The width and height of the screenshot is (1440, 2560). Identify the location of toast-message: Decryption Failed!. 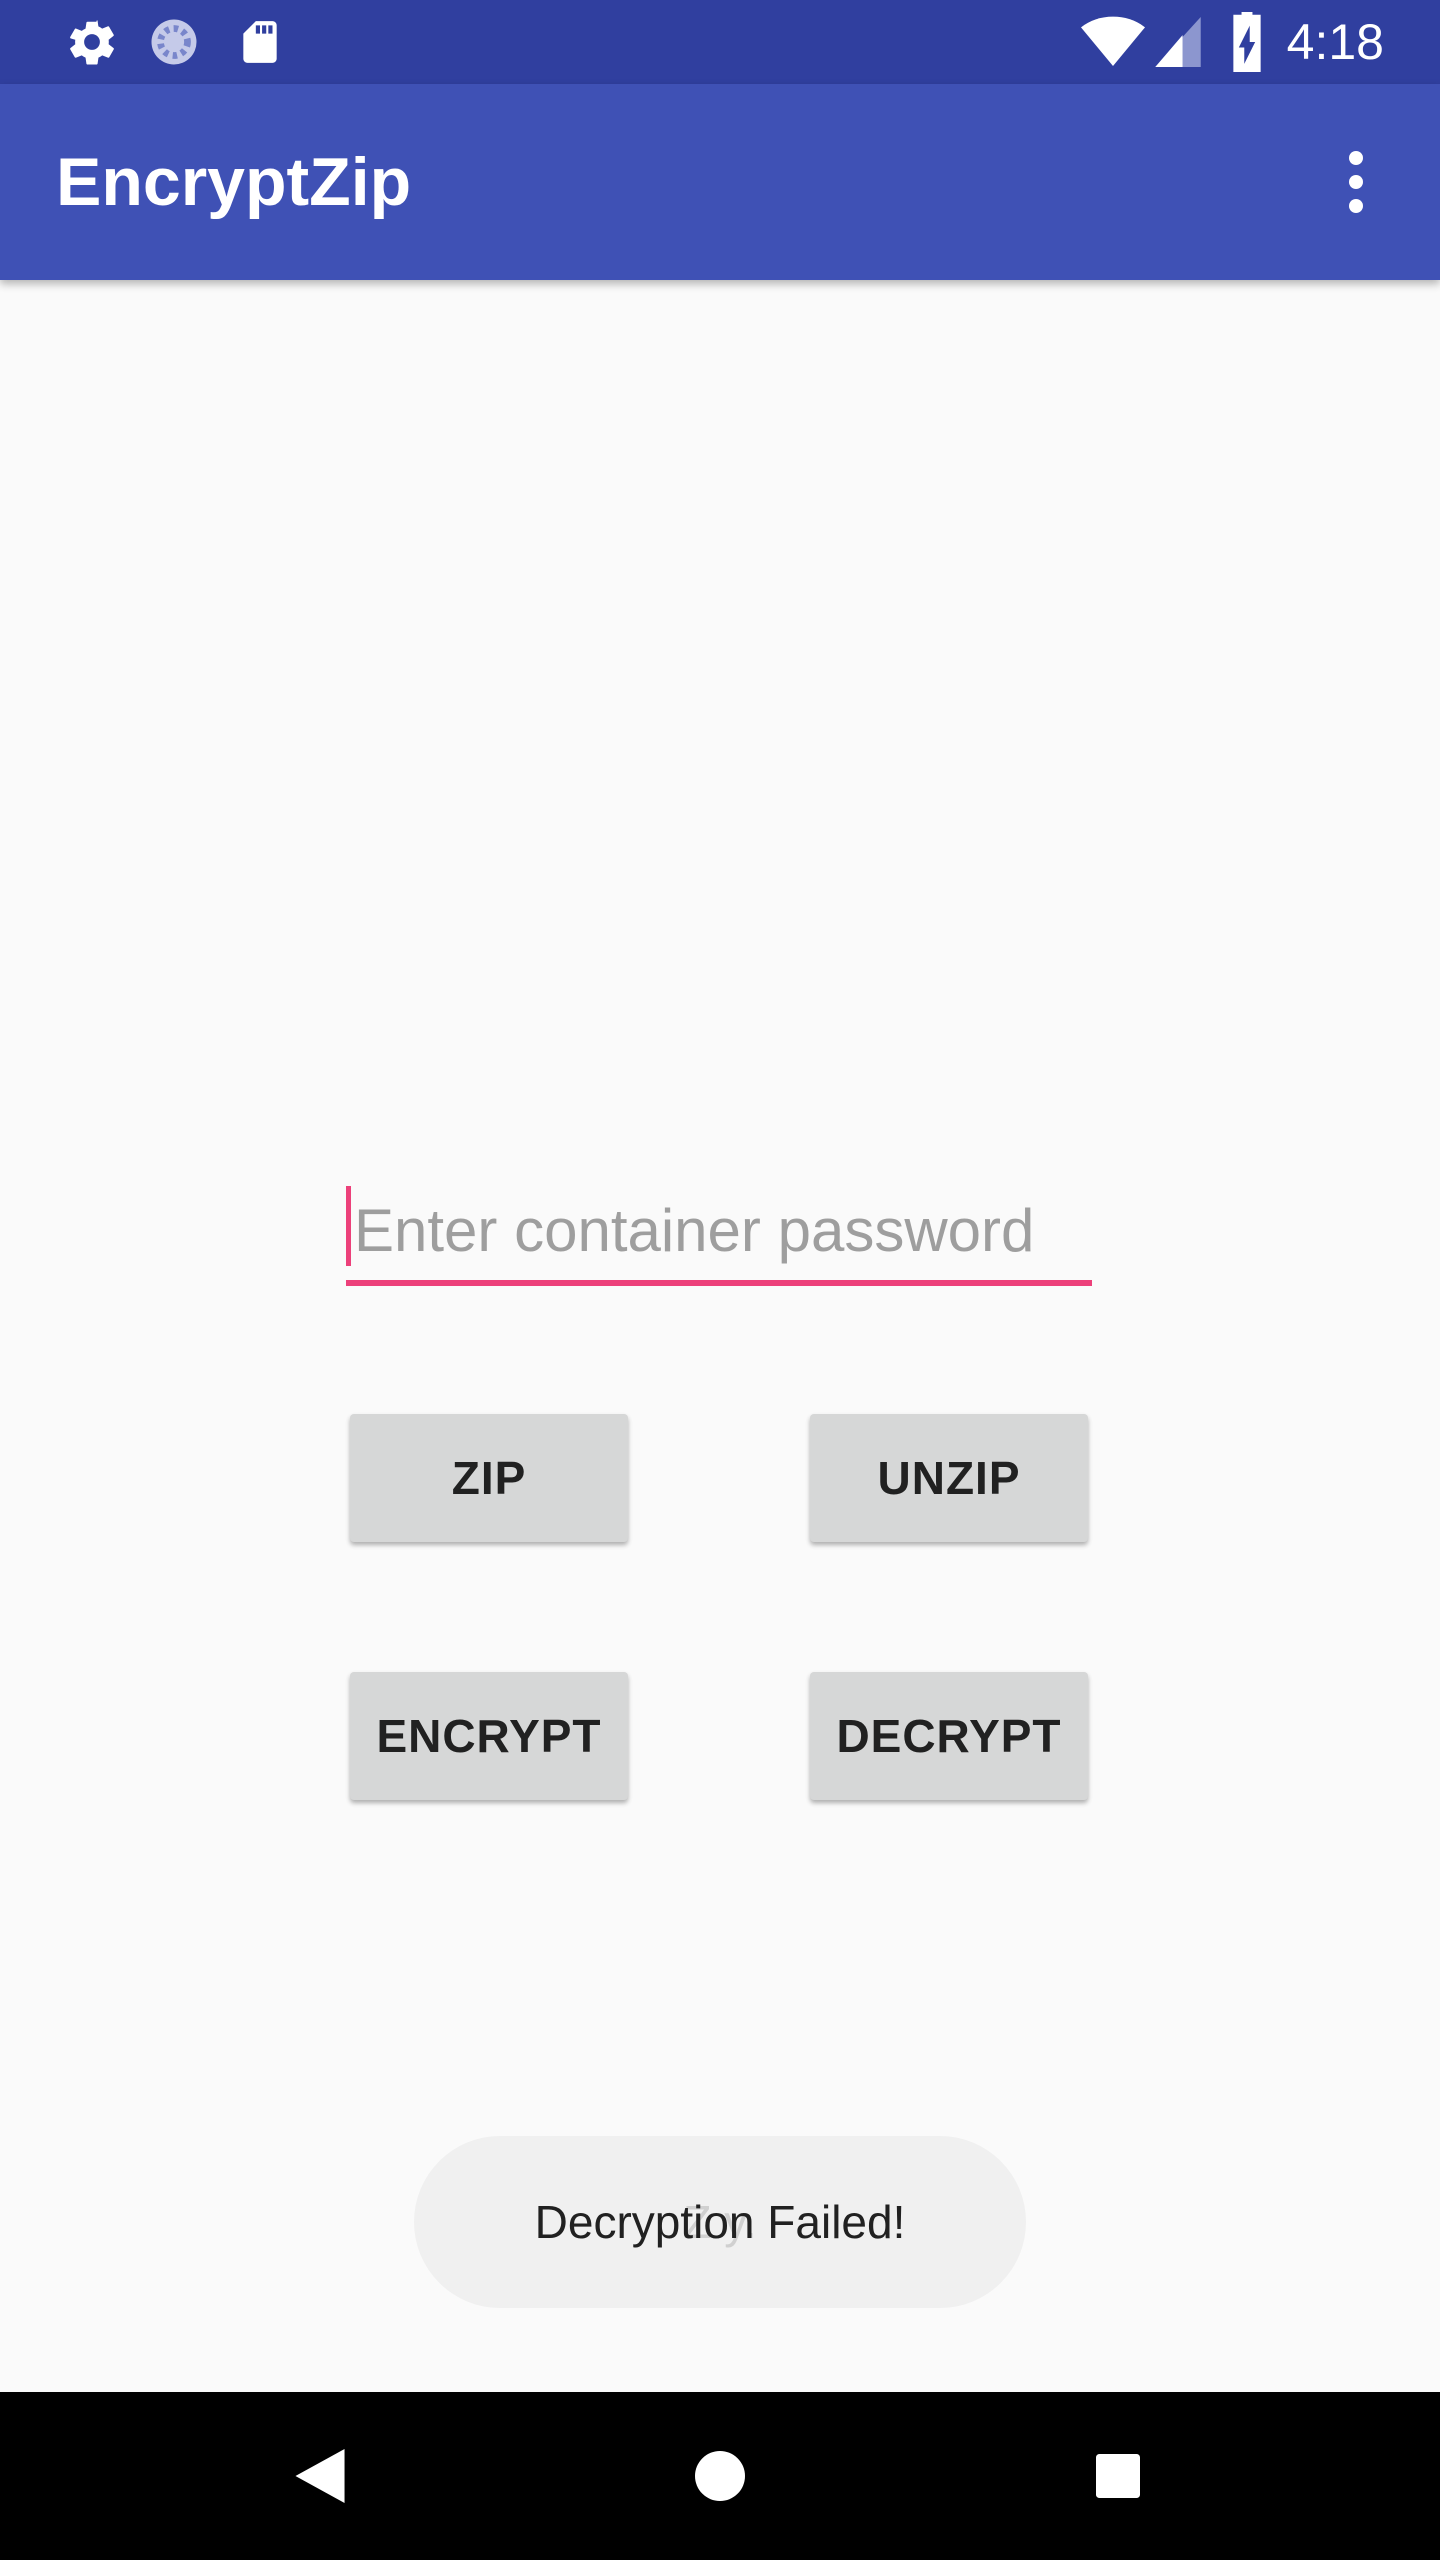
(720, 2222).